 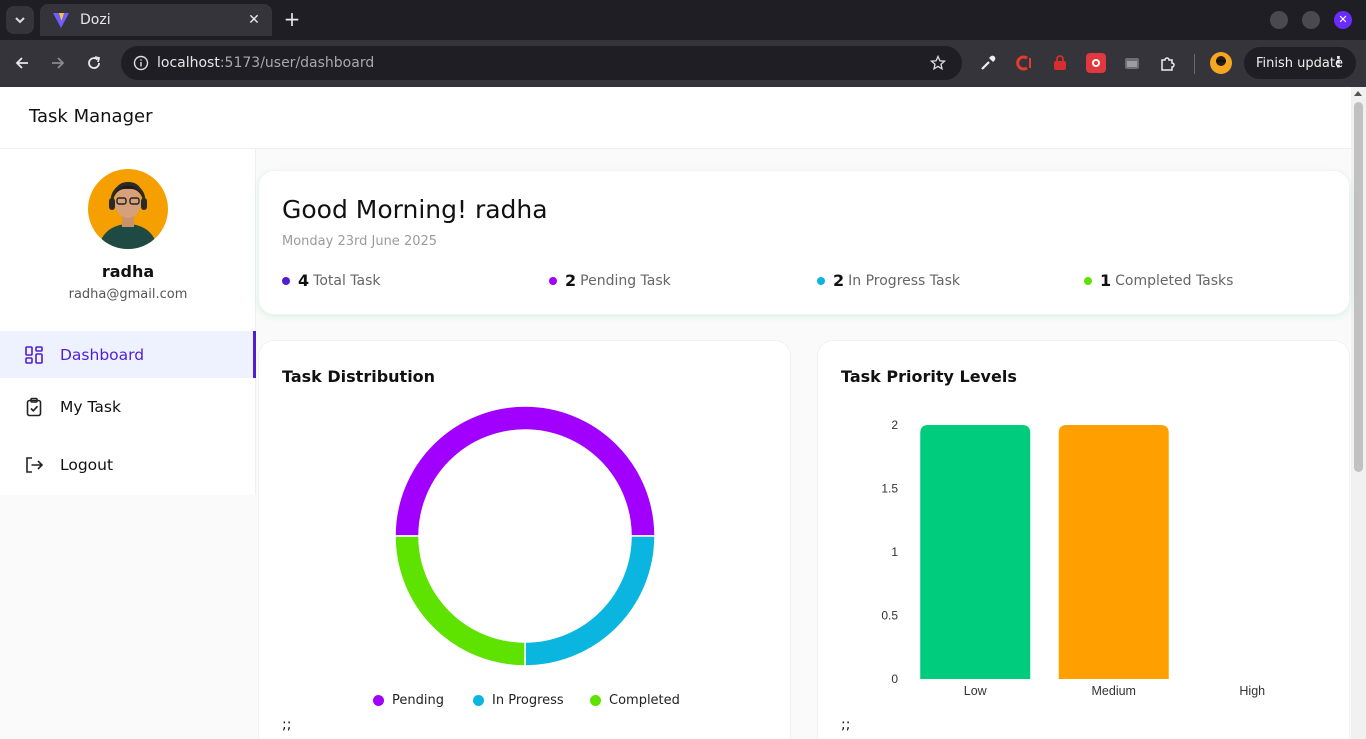 I want to click on close-tab-icon: ✕, so click(x=254, y=20).